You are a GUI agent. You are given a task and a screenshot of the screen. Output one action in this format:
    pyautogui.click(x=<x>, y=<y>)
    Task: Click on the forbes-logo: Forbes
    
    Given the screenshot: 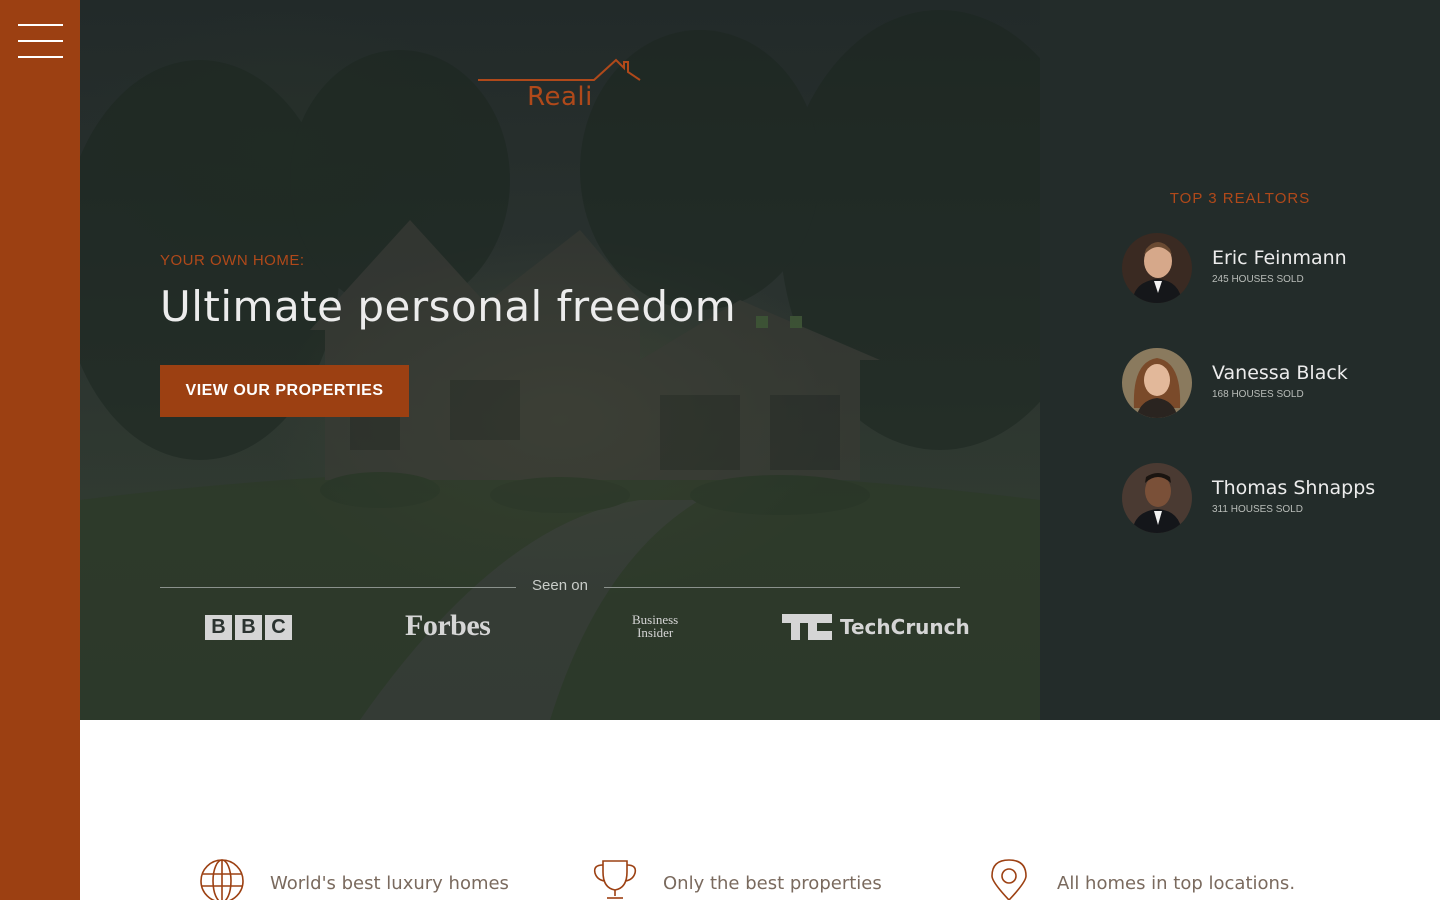 What is the action you would take?
    pyautogui.click(x=448, y=625)
    